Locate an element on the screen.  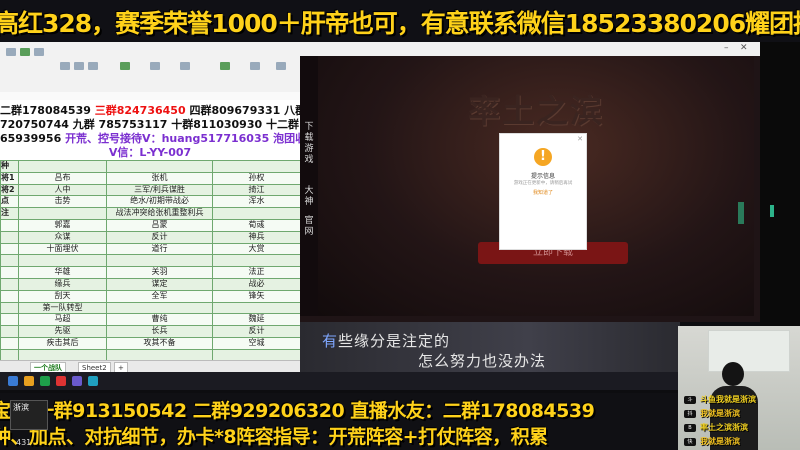
douyin-badge-icon: 抖 is located at coordinates (690, 414).